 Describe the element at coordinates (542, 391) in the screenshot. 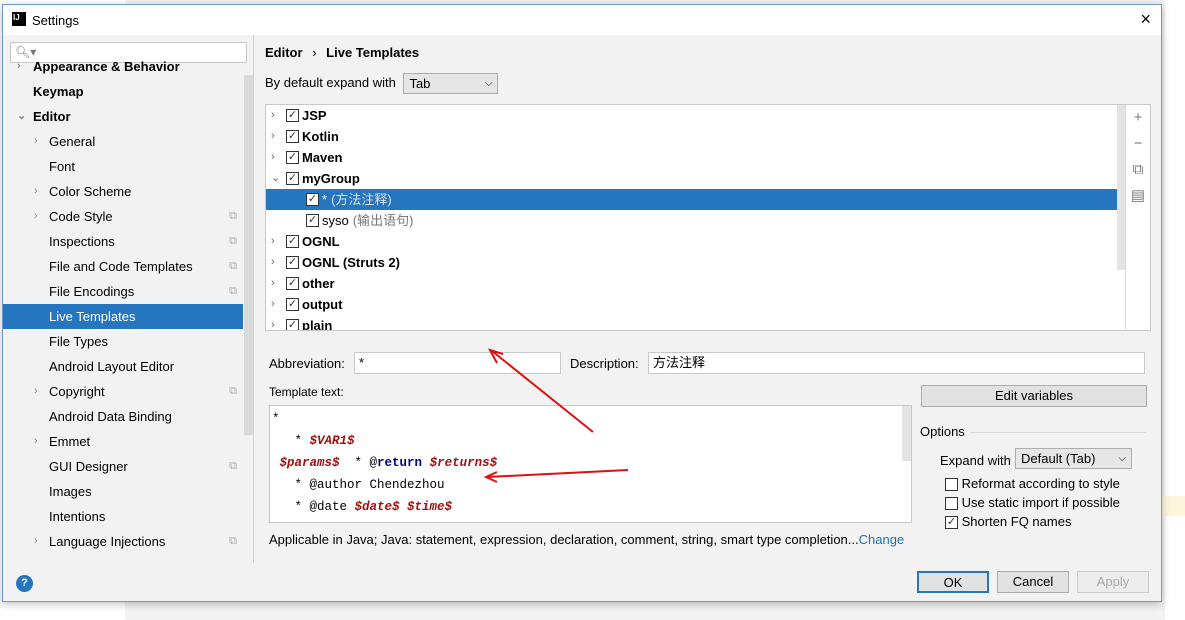

I see `annotation-arrow-abbreviation` at that location.